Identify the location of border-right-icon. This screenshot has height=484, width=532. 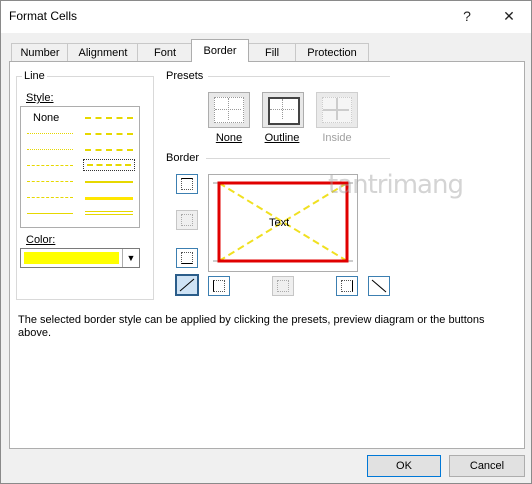
(347, 286).